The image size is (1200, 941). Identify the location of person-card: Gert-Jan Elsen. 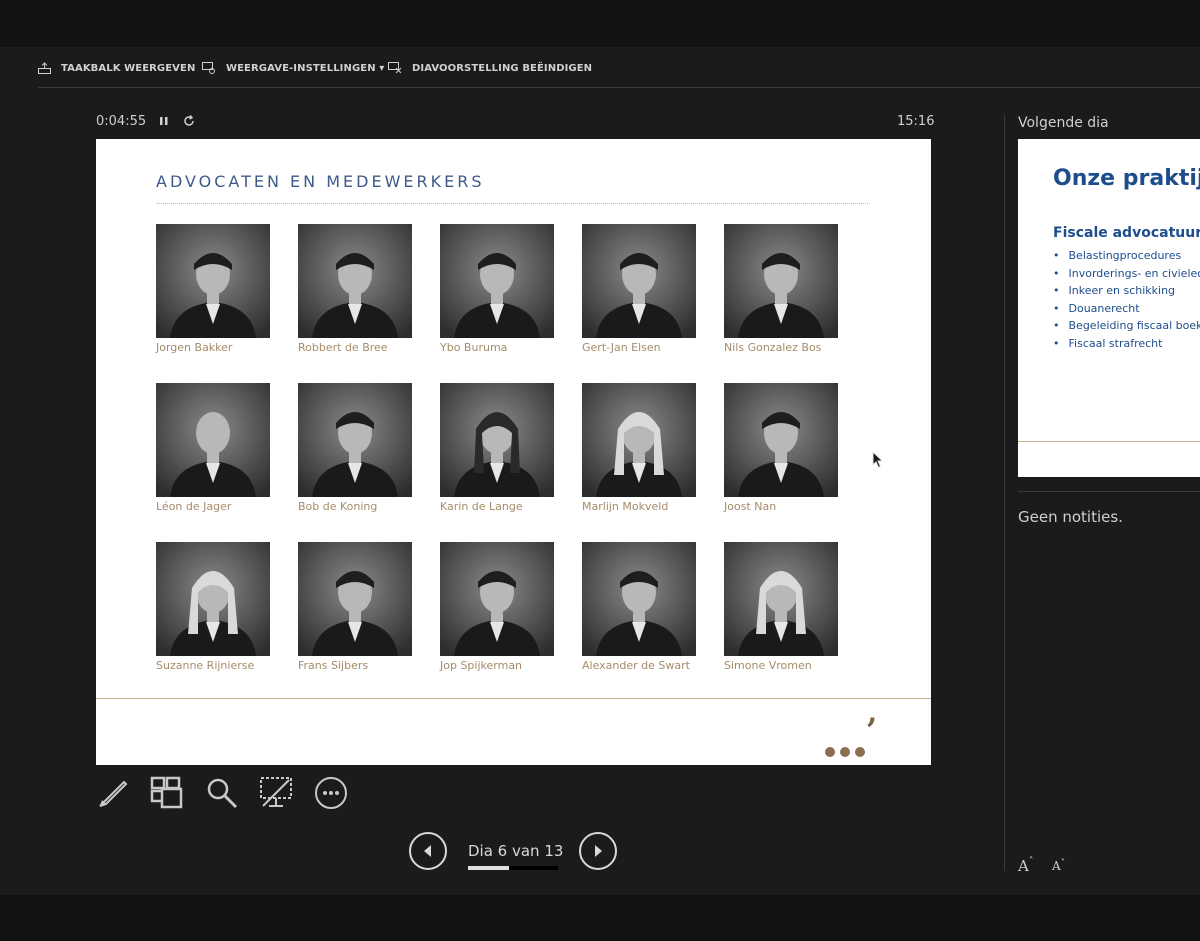
(639, 289).